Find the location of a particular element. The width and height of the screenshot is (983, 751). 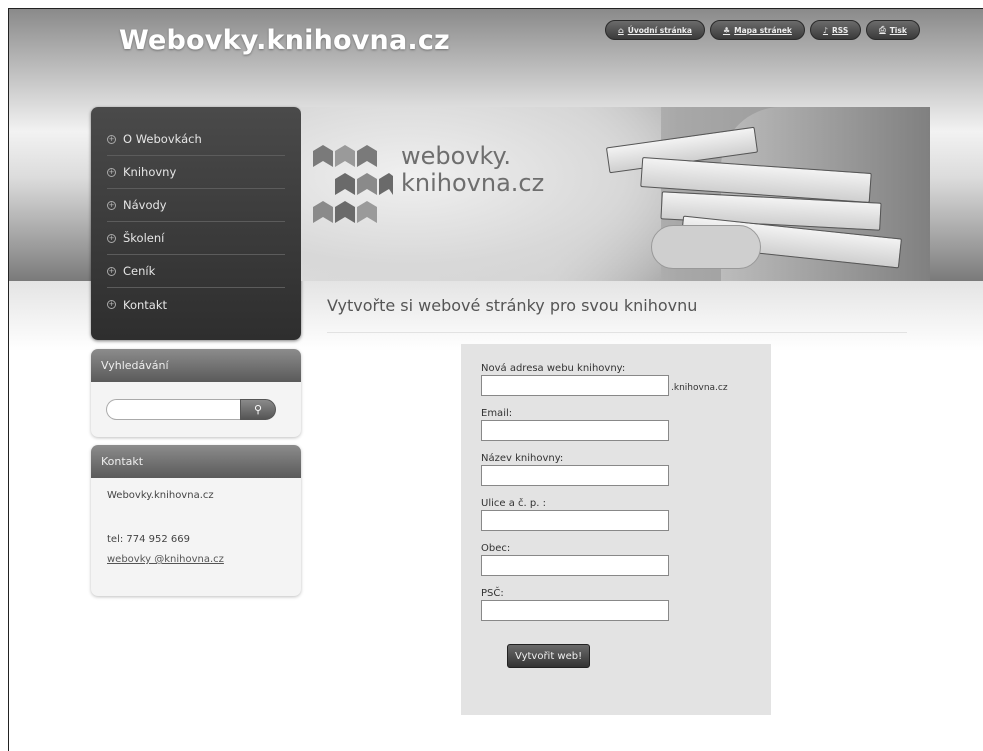

field-web-address: Nová adresa webu knihovny: .knihovna.cz is located at coordinates (626, 379).